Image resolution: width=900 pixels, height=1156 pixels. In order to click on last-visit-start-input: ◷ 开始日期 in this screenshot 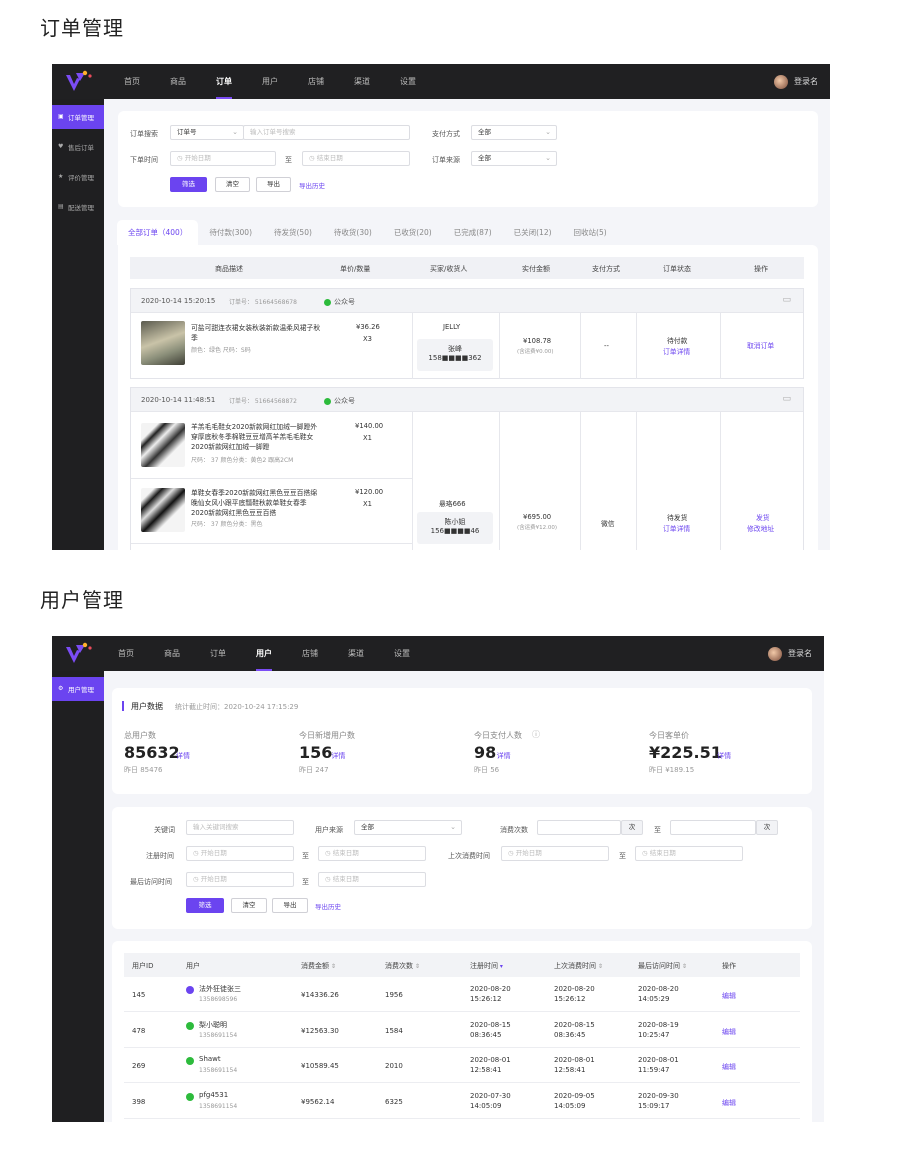, I will do `click(240, 879)`.